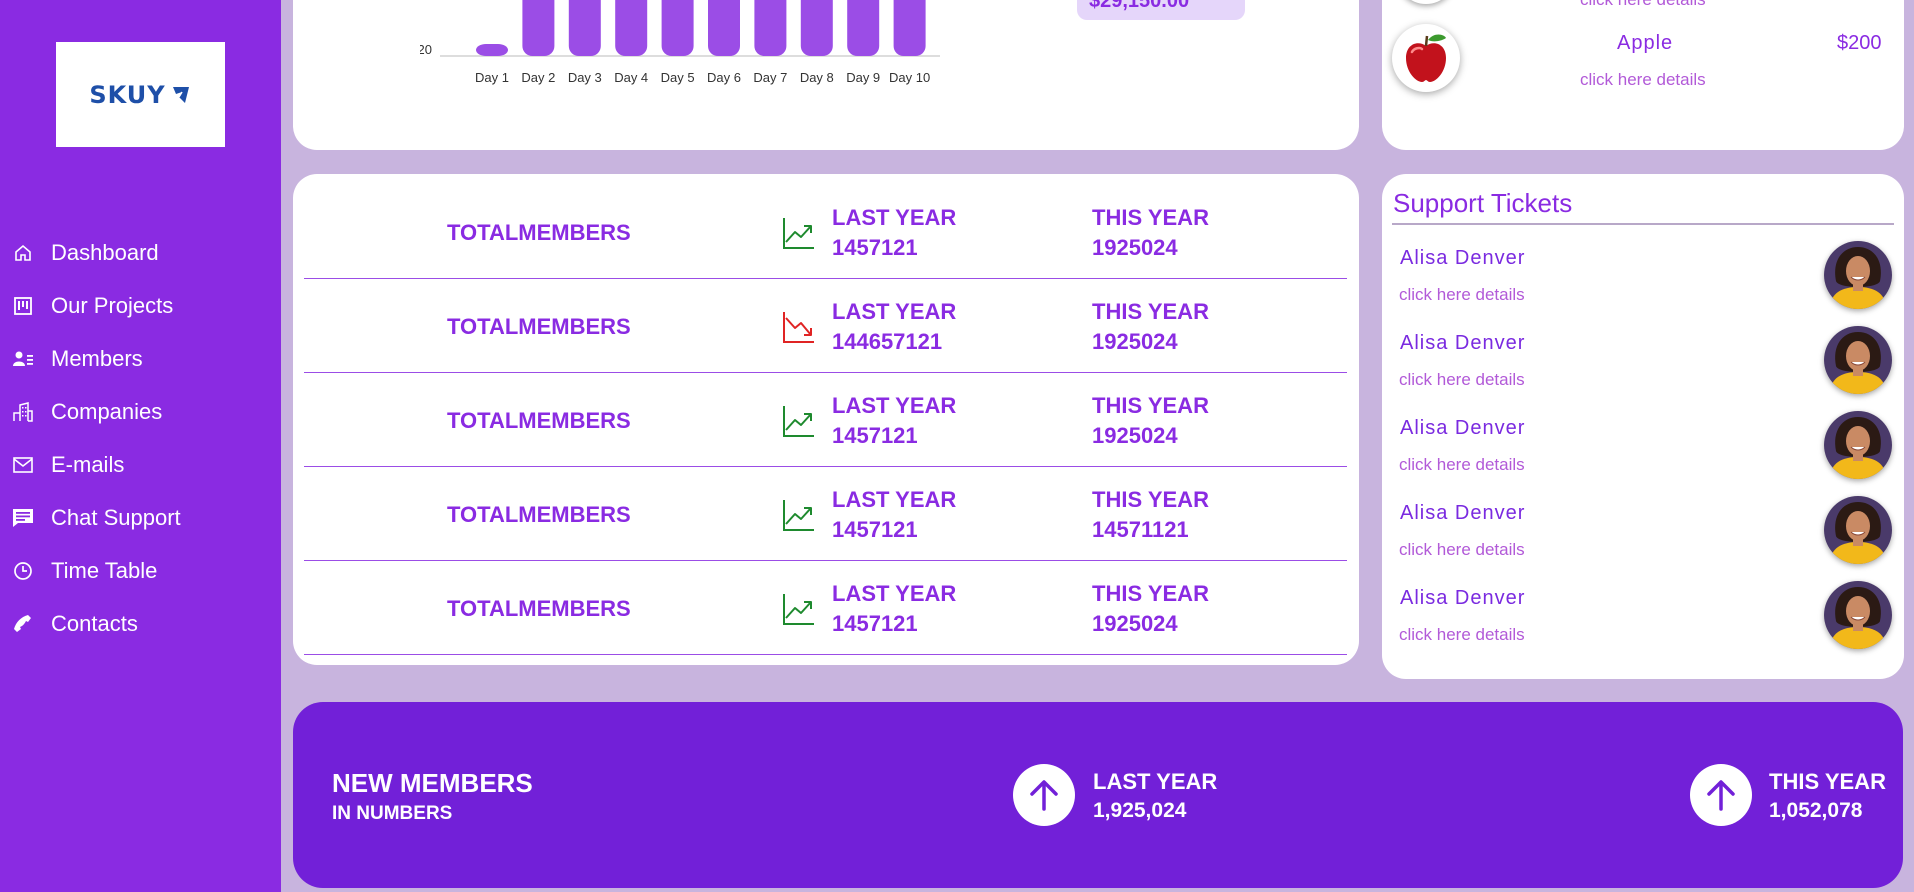 Image resolution: width=1914 pixels, height=892 pixels. I want to click on logo-mark-icon, so click(180, 94).